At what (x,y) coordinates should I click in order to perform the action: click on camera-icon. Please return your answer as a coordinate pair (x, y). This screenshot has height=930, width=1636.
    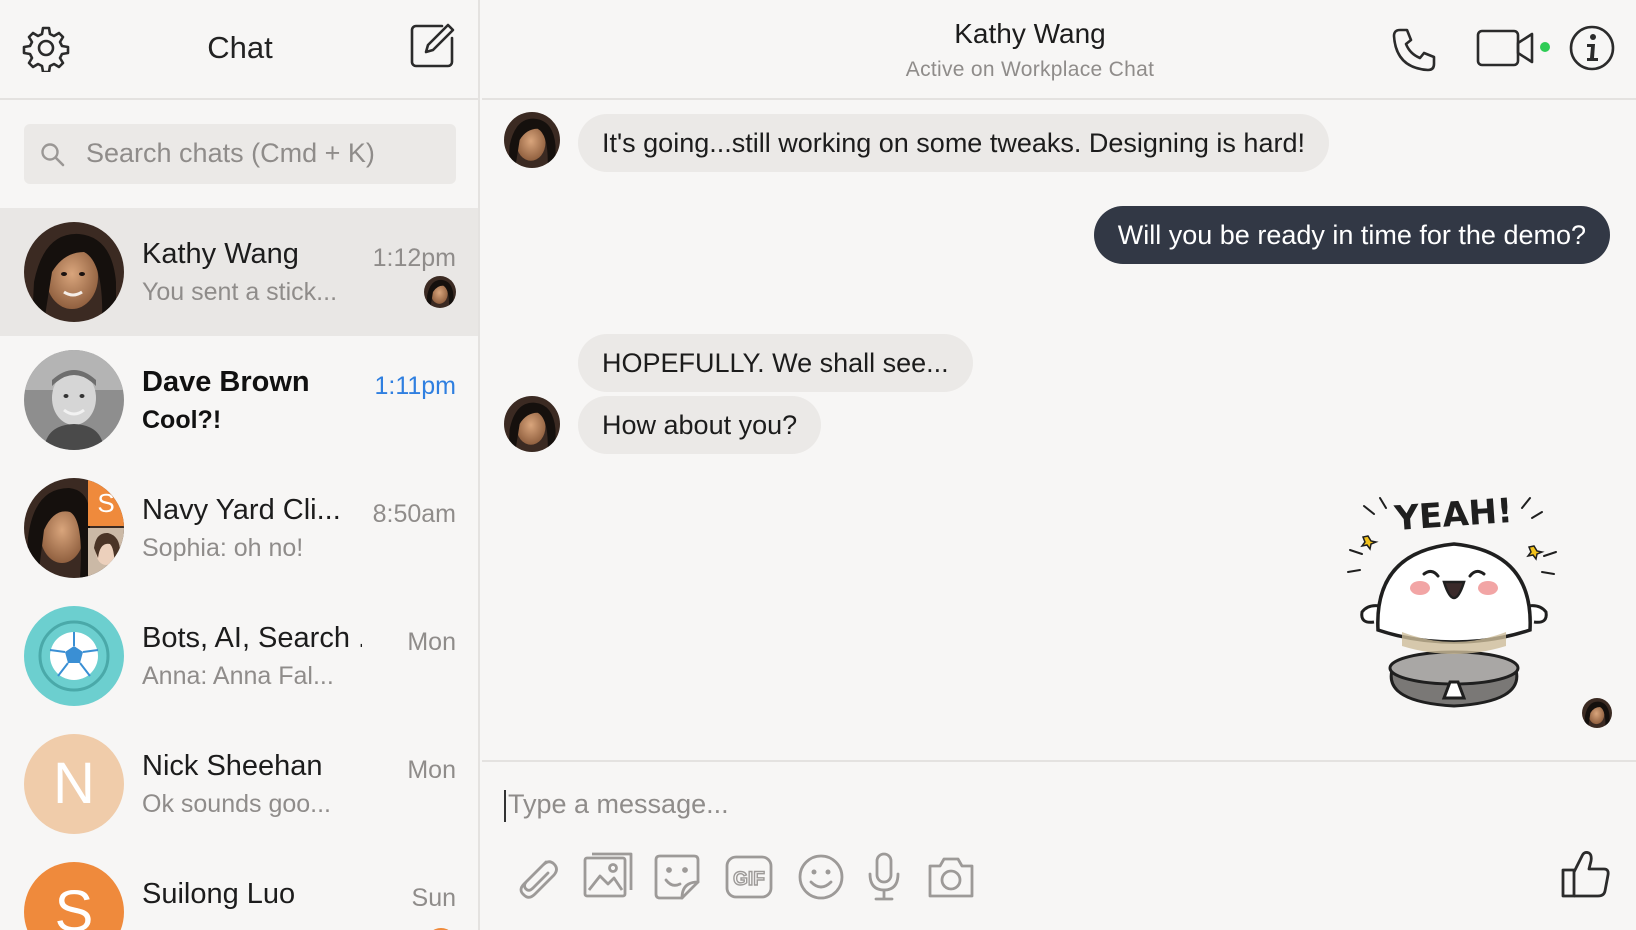
    Looking at the image, I should click on (951, 877).